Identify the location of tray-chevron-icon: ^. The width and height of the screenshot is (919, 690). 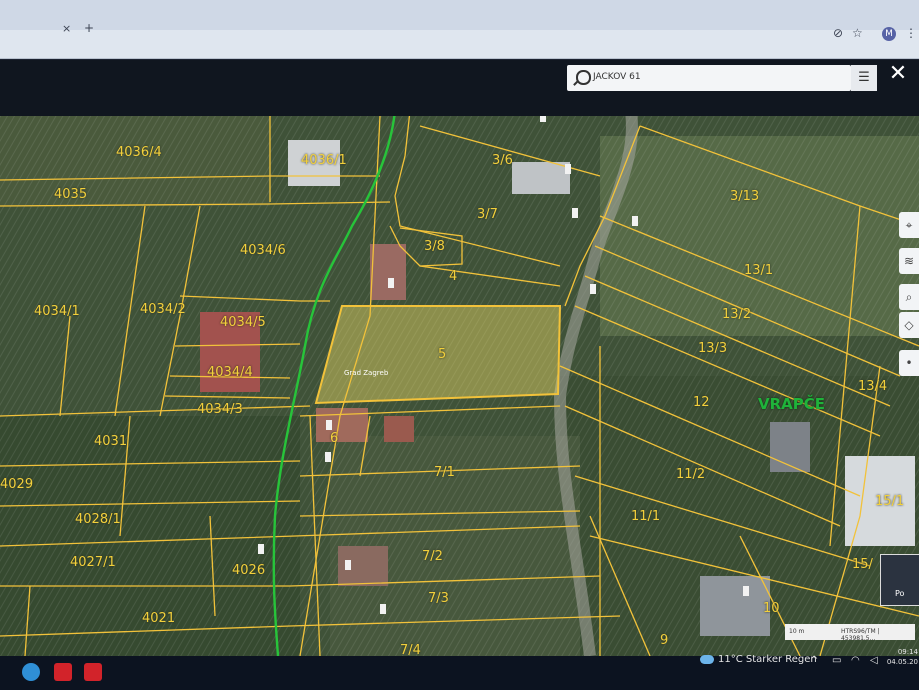
(814, 660).